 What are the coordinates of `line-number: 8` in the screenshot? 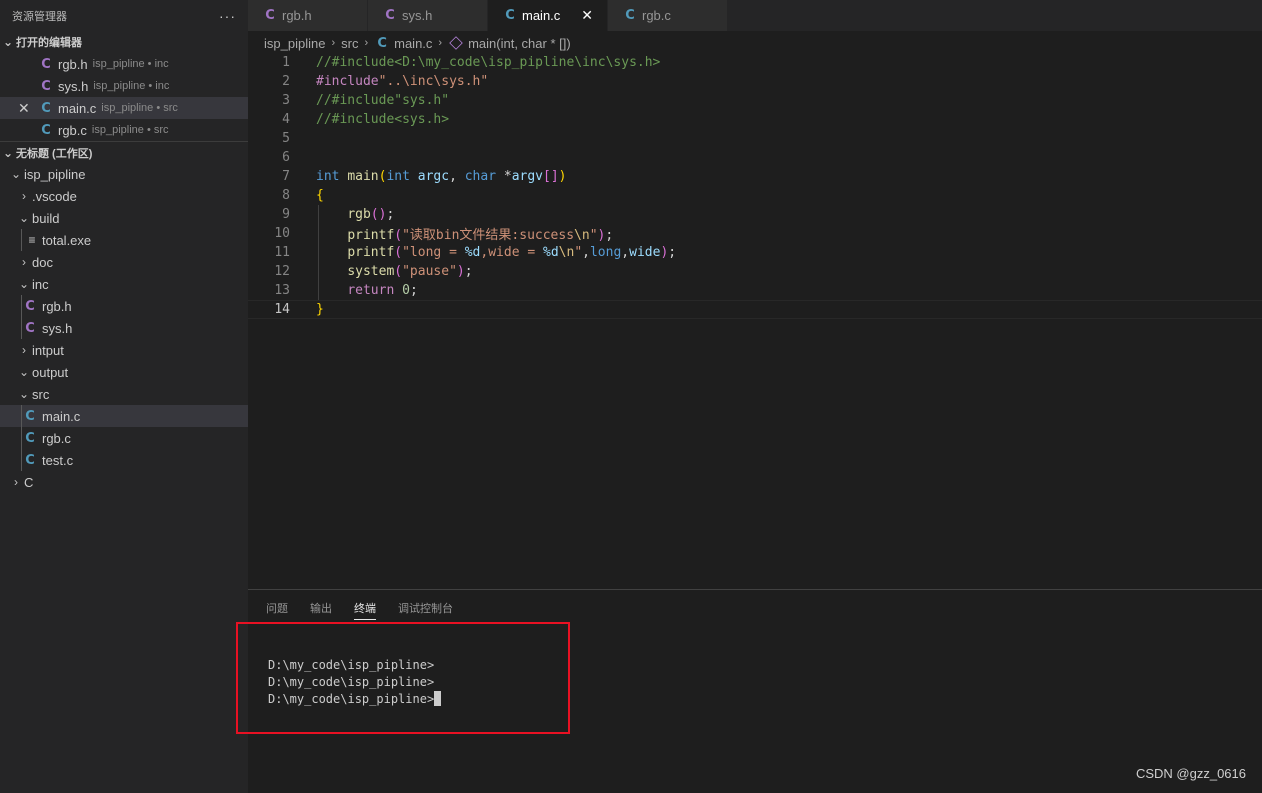 It's located at (286, 195).